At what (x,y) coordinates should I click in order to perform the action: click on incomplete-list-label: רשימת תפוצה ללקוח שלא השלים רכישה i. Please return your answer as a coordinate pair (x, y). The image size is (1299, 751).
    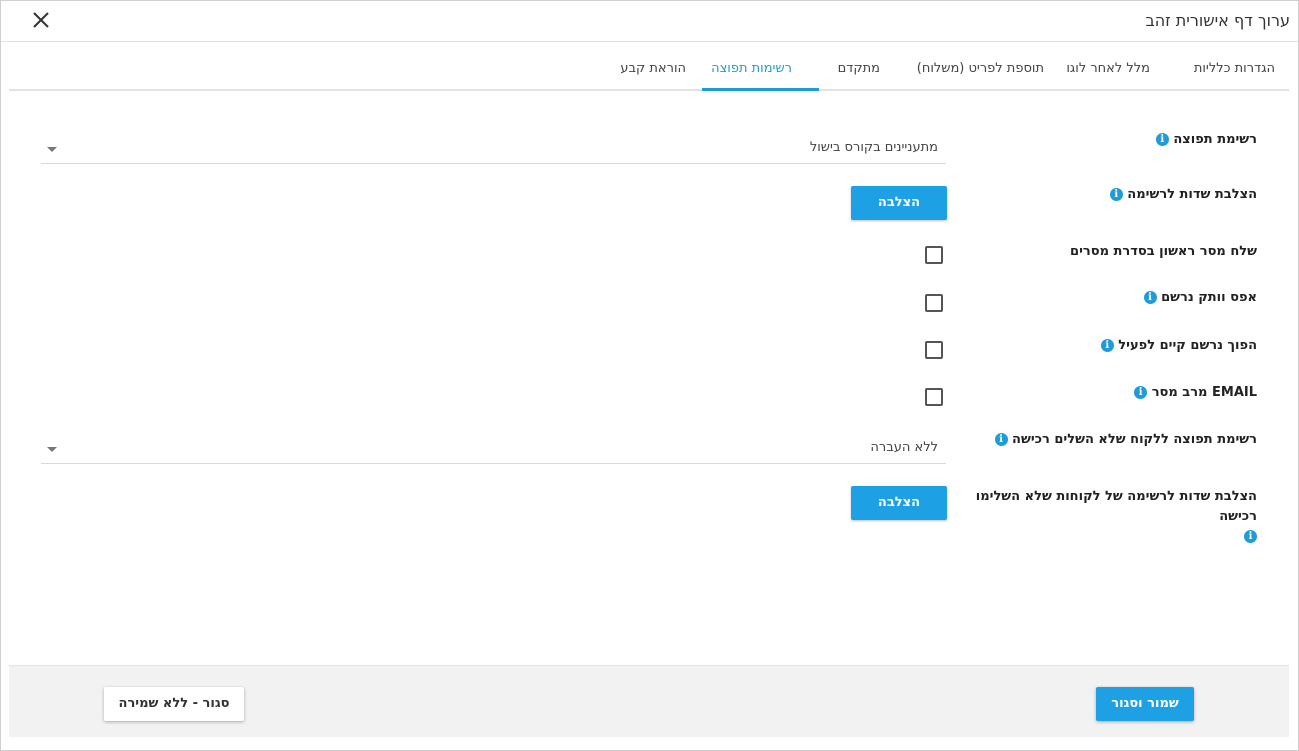
    Looking at the image, I should click on (1125, 439).